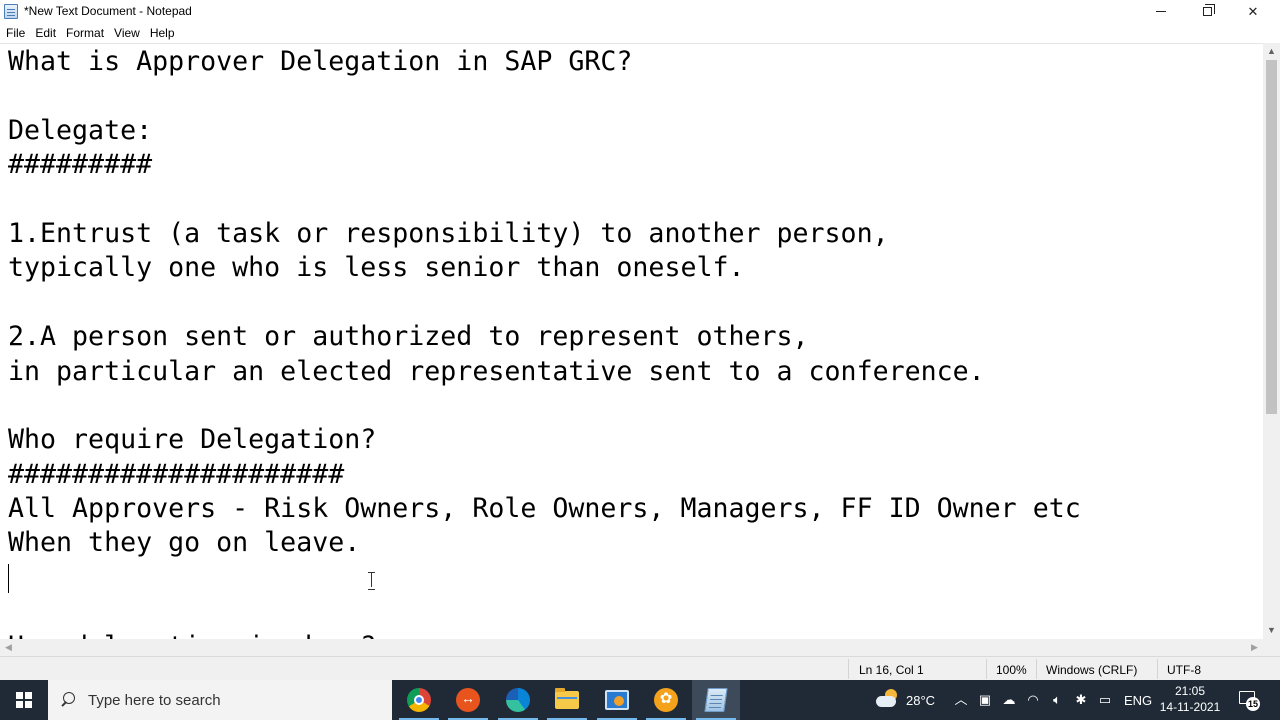 The image size is (1280, 720). I want to click on ibeam-cursor-icon, so click(372, 581).